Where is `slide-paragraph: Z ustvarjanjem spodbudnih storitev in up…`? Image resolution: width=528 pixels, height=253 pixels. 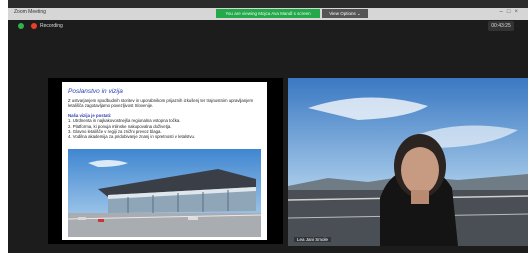
slide-paragraph: Z ustvarjanjem spodbudnih storitev in up… is located at coordinates (161, 103).